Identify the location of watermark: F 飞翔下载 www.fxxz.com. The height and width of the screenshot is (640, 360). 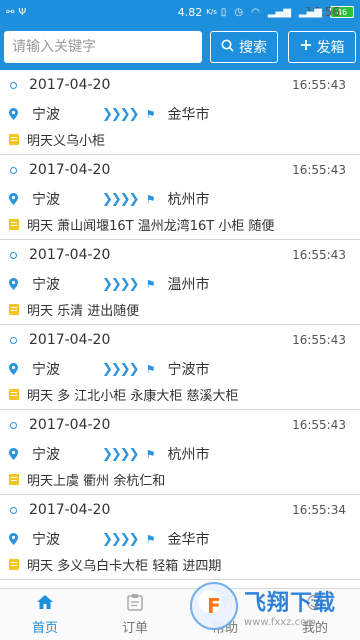
(275, 606).